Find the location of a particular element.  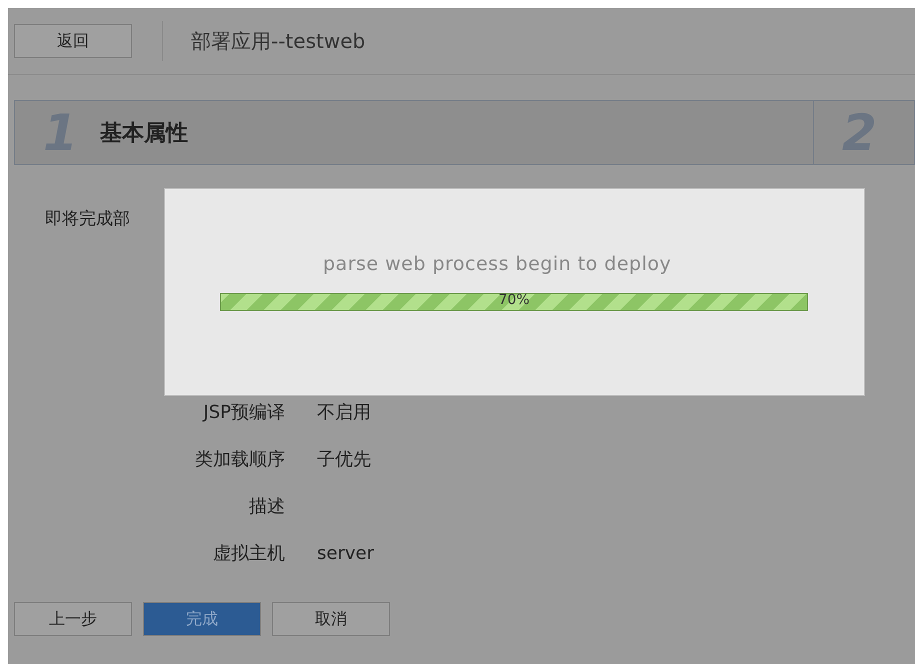

wizard-button: 取消 is located at coordinates (331, 619).